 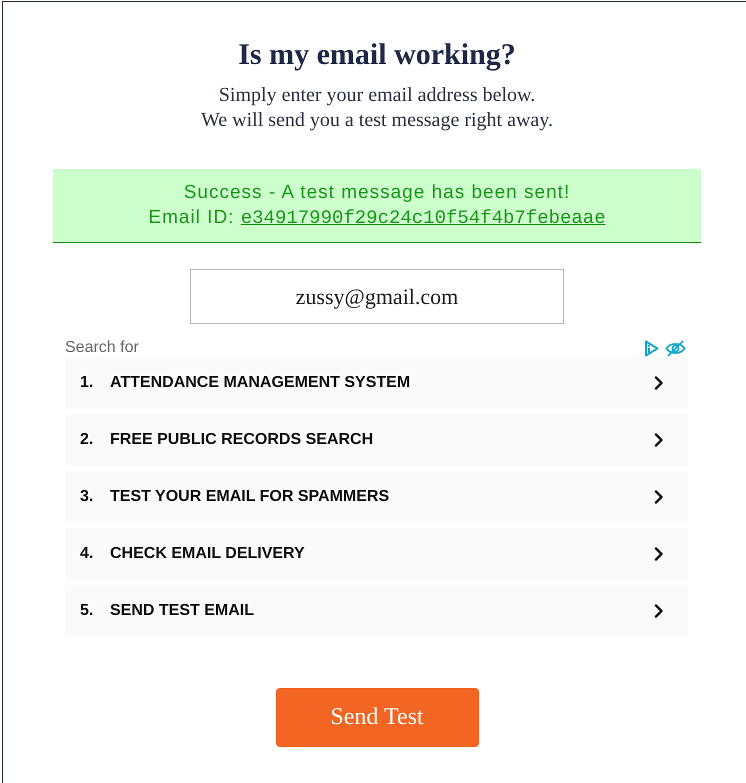 What do you see at coordinates (376, 440) in the screenshot?
I see `search-link: 2. FREE PUBLIC RECORDS SEARCH` at bounding box center [376, 440].